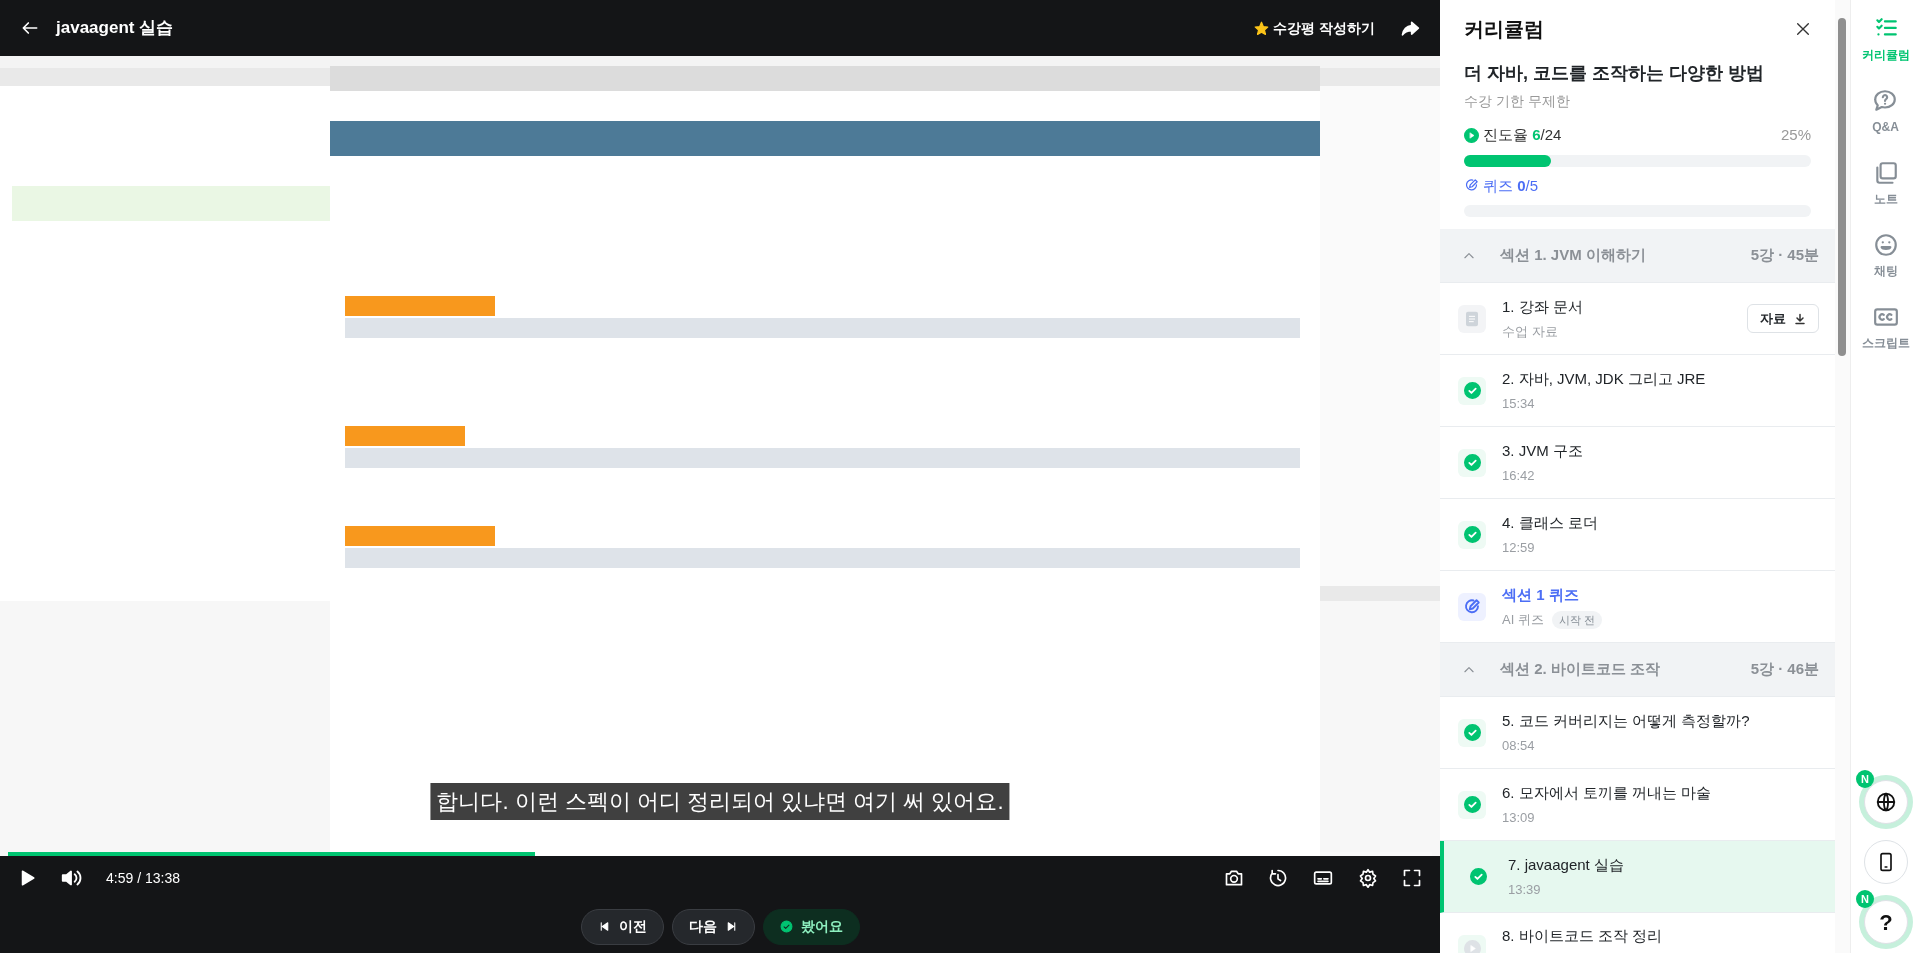 This screenshot has width=1920, height=953. I want to click on lesson-item: 8. 바이트코드 조작 정리, so click(1637, 933).